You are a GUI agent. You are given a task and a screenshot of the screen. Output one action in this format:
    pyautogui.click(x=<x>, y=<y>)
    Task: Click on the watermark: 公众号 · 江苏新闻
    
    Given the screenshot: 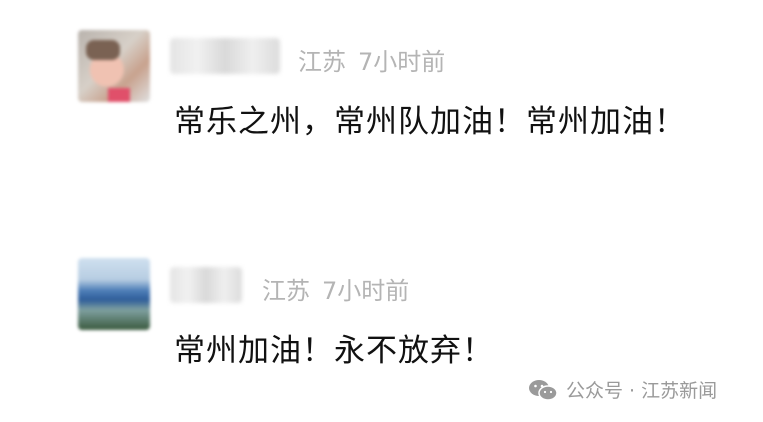 What is the action you would take?
    pyautogui.click(x=622, y=389)
    